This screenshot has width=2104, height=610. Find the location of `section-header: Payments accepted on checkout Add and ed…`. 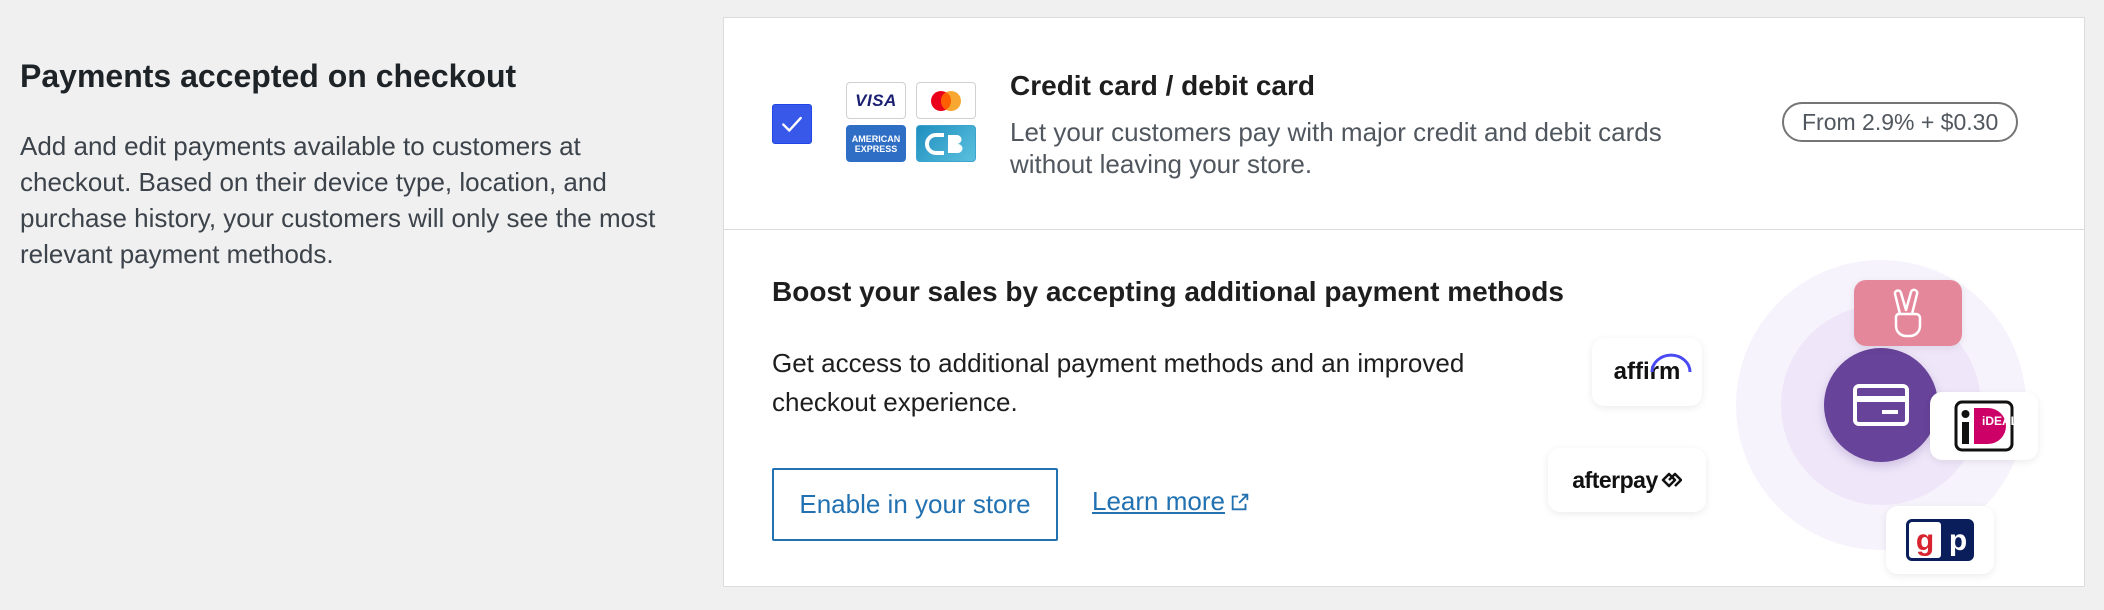

section-header: Payments accepted on checkout Add and ed… is located at coordinates (340, 163).